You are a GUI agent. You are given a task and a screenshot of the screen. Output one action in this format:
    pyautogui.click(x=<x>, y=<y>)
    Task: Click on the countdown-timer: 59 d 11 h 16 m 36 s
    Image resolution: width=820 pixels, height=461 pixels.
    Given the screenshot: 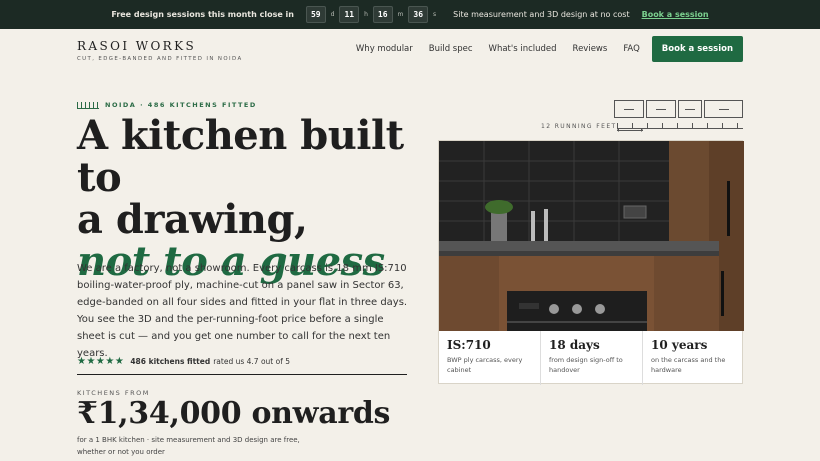 What is the action you would take?
    pyautogui.click(x=371, y=14)
    